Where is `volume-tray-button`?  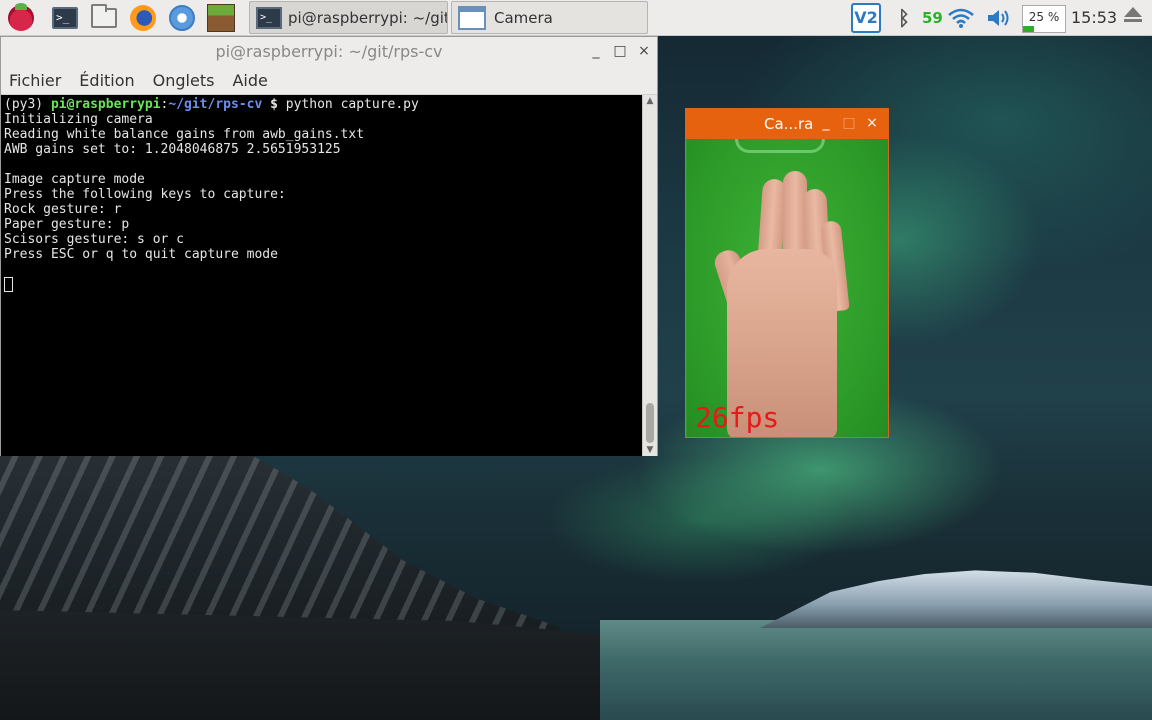 volume-tray-button is located at coordinates (999, 18).